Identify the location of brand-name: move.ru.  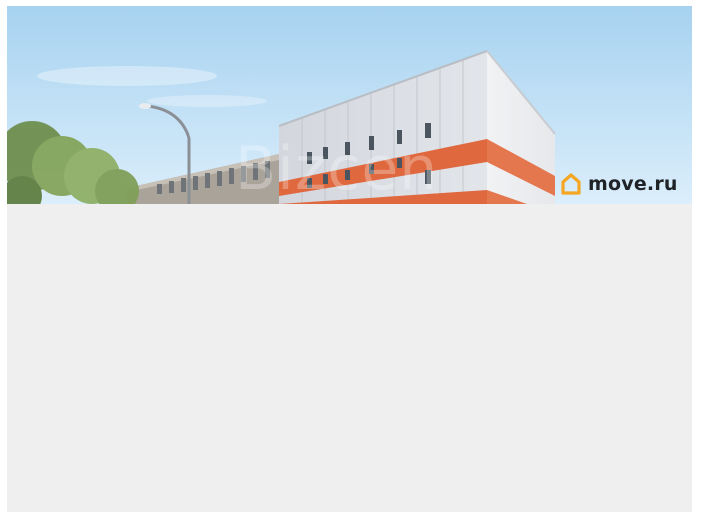
(633, 184).